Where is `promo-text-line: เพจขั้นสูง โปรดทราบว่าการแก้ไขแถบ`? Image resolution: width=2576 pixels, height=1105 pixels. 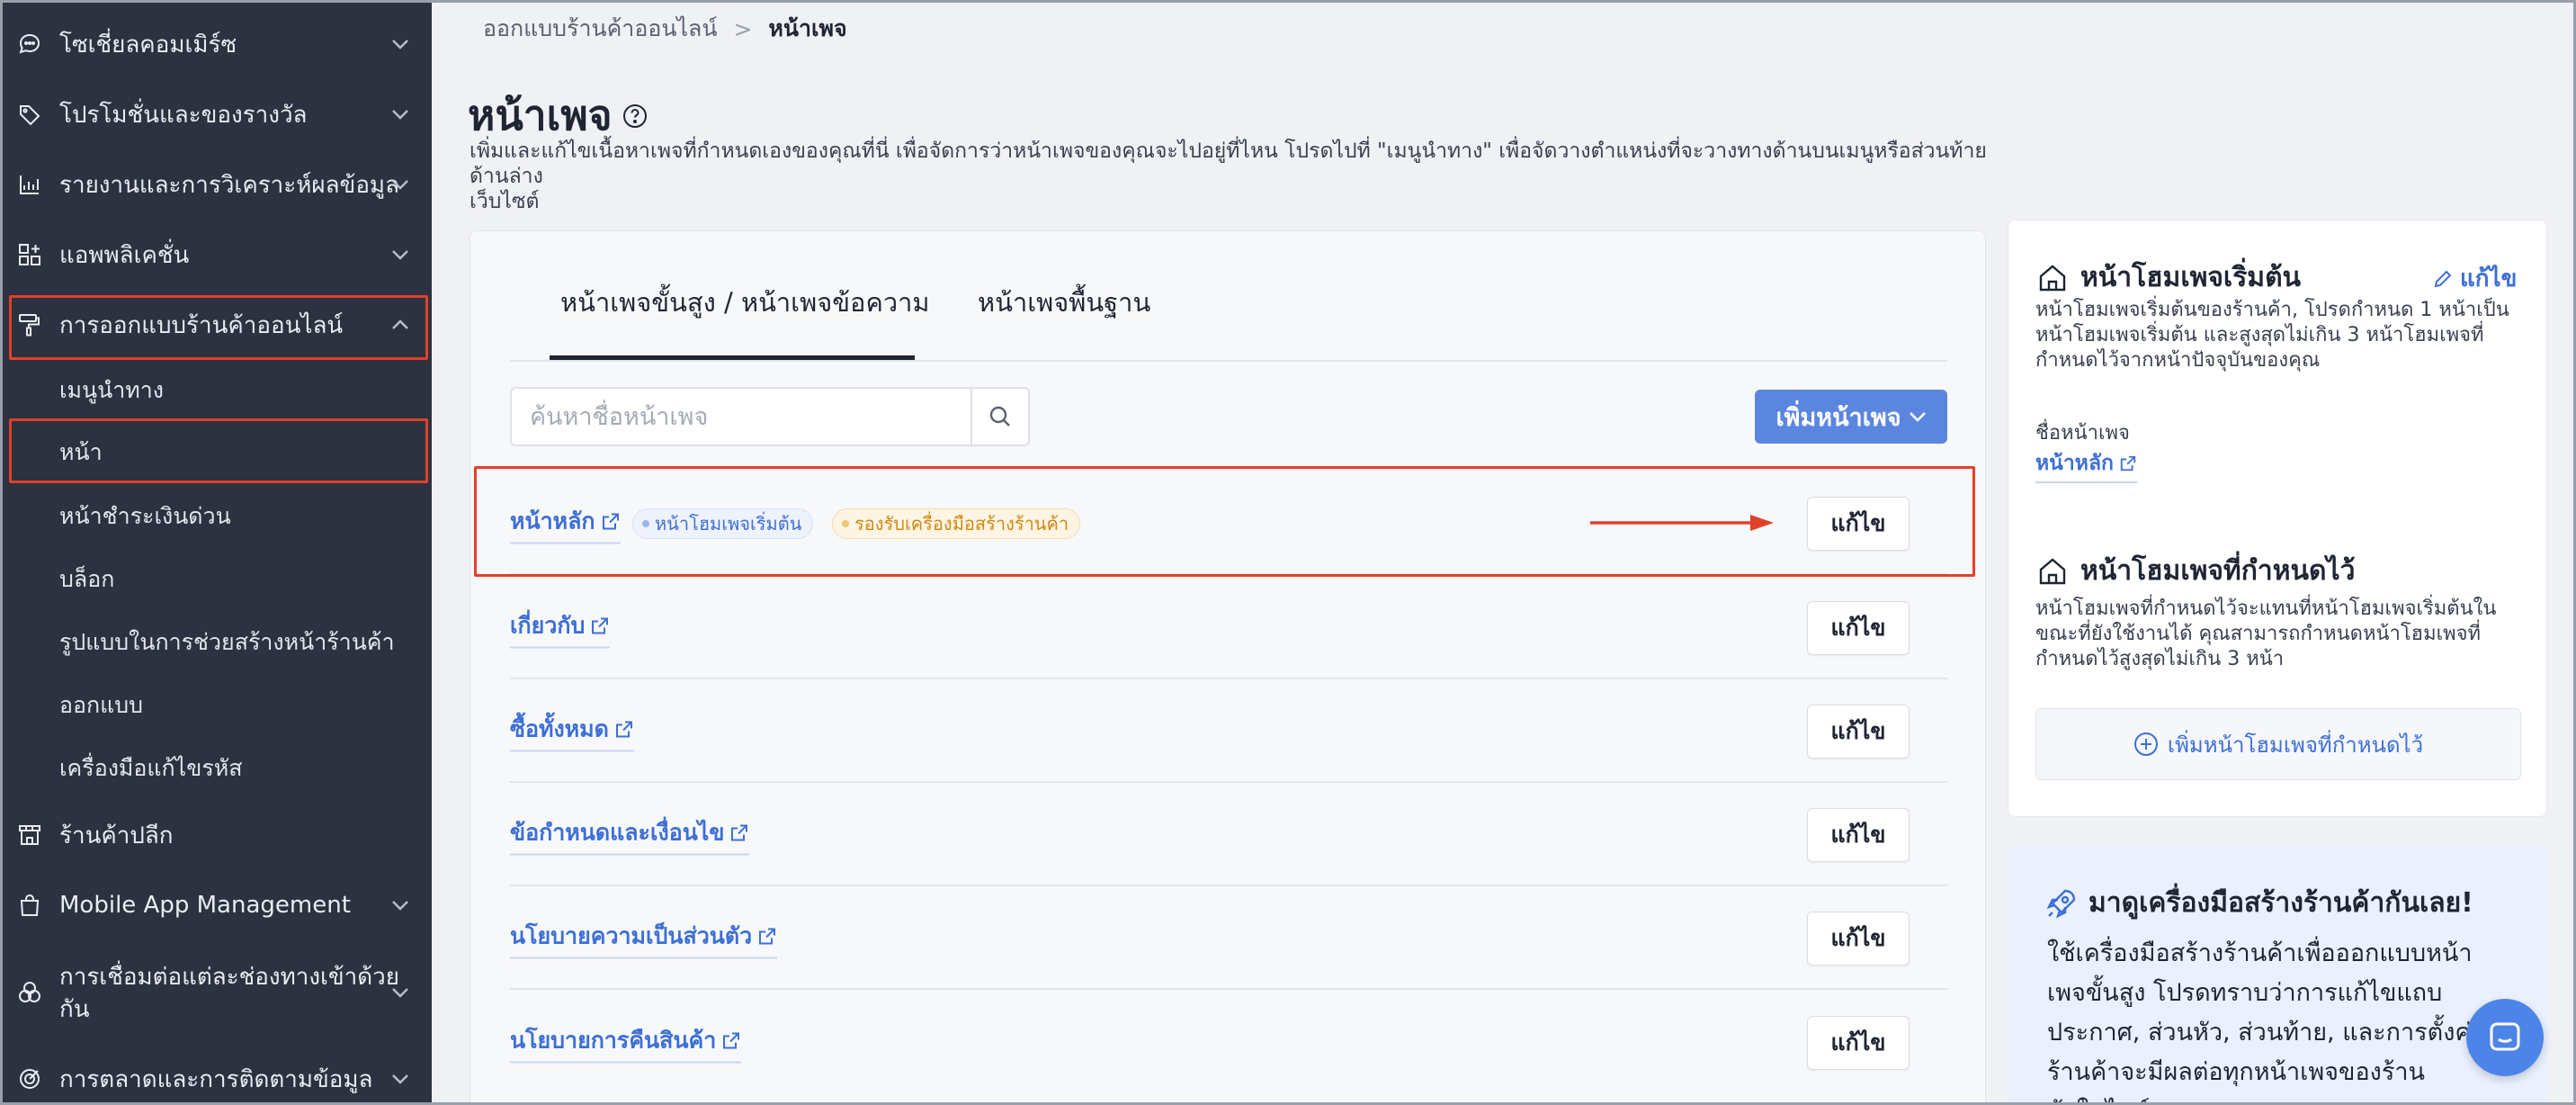
promo-text-line: เพจขั้นสูง โปรดทราบว่าการแก้ไขแถบ is located at coordinates (2245, 993).